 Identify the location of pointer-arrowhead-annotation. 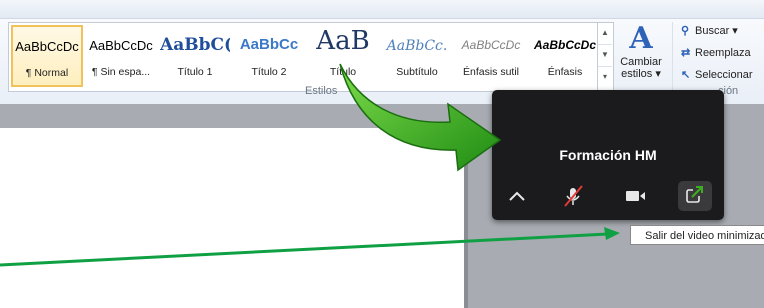
(612, 233).